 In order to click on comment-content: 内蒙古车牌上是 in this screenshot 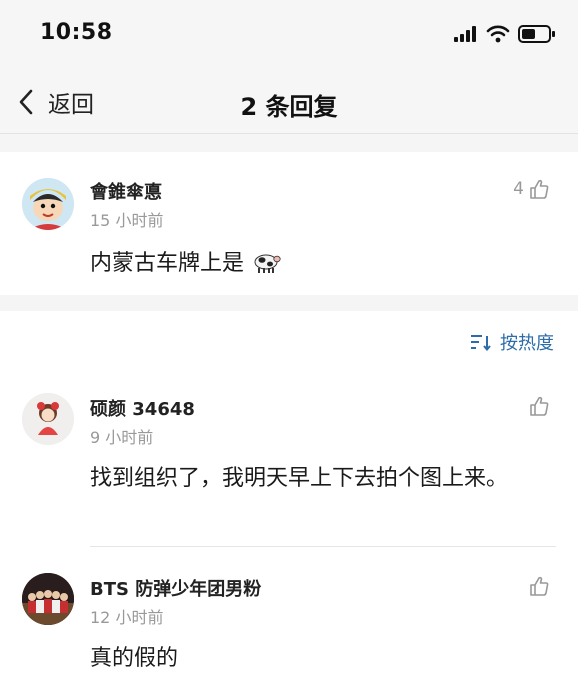, I will do `click(310, 264)`.